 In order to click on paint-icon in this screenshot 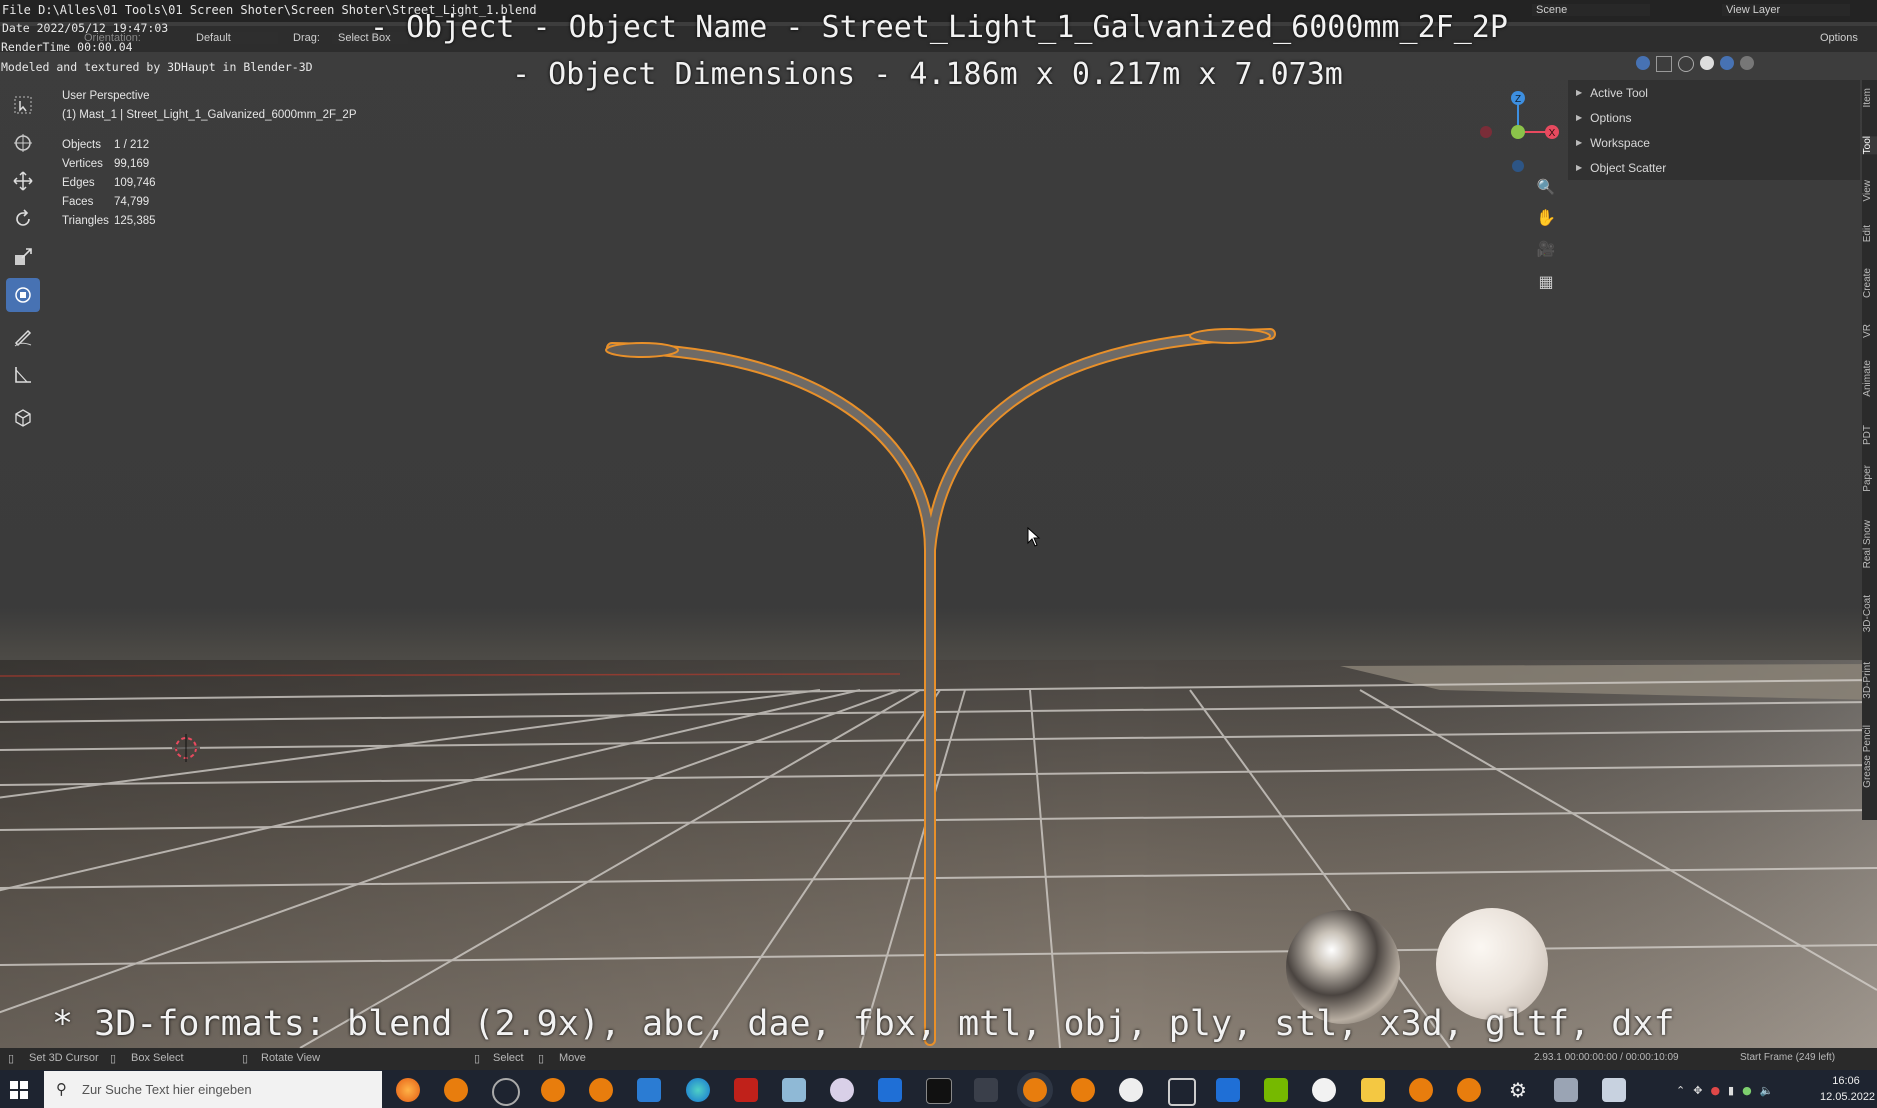, I will do `click(842, 1090)`.